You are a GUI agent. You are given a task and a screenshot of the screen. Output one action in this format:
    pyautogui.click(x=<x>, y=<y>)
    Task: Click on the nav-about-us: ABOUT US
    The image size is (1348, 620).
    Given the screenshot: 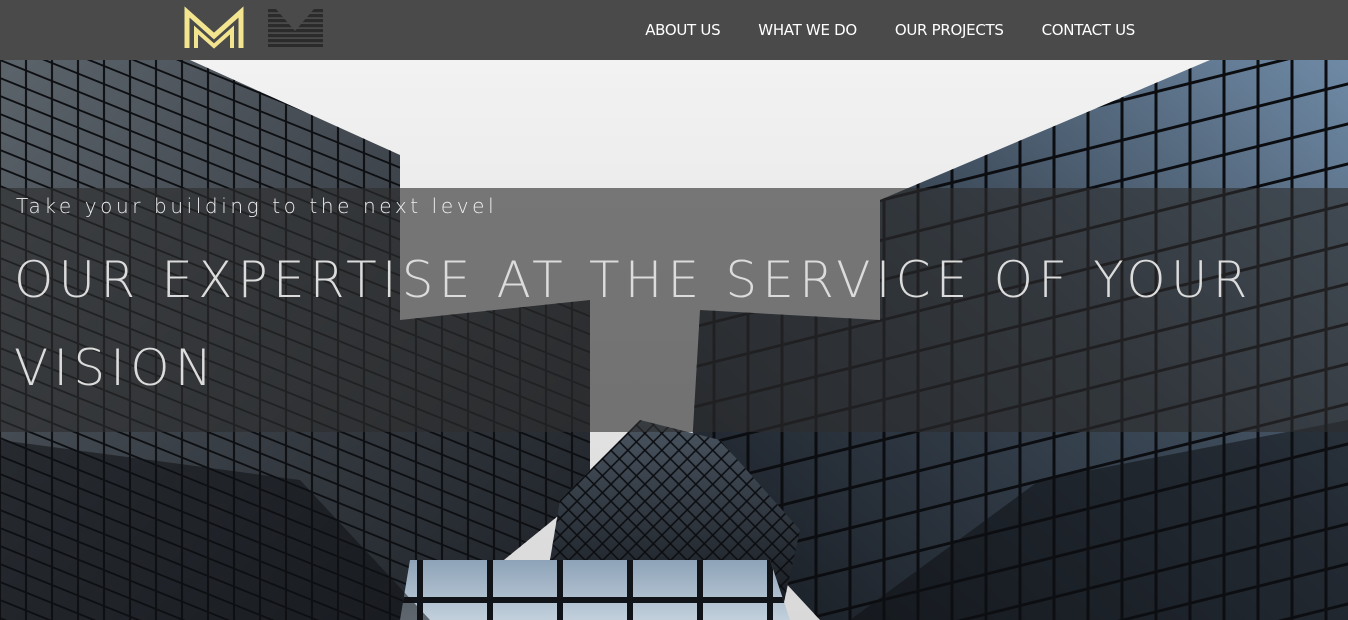 What is the action you would take?
    pyautogui.click(x=682, y=30)
    